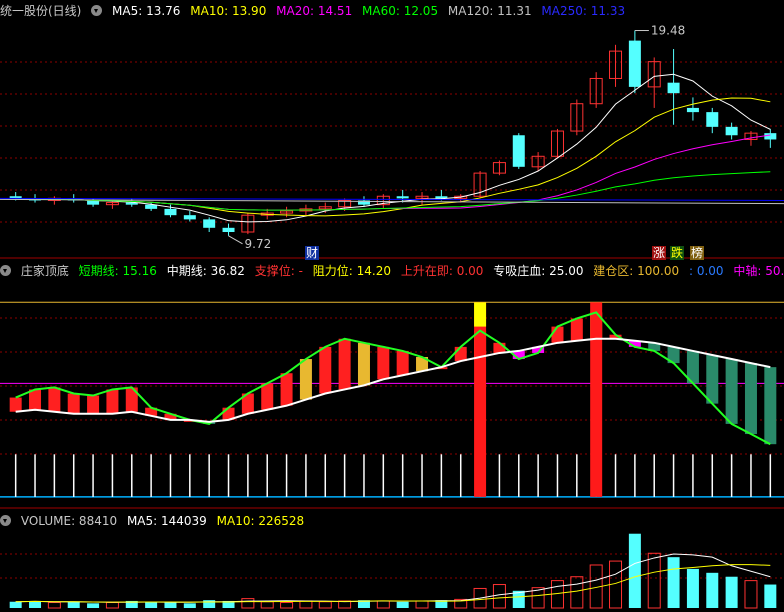 This screenshot has width=784, height=612. I want to click on breakout-cap, so click(480, 314).